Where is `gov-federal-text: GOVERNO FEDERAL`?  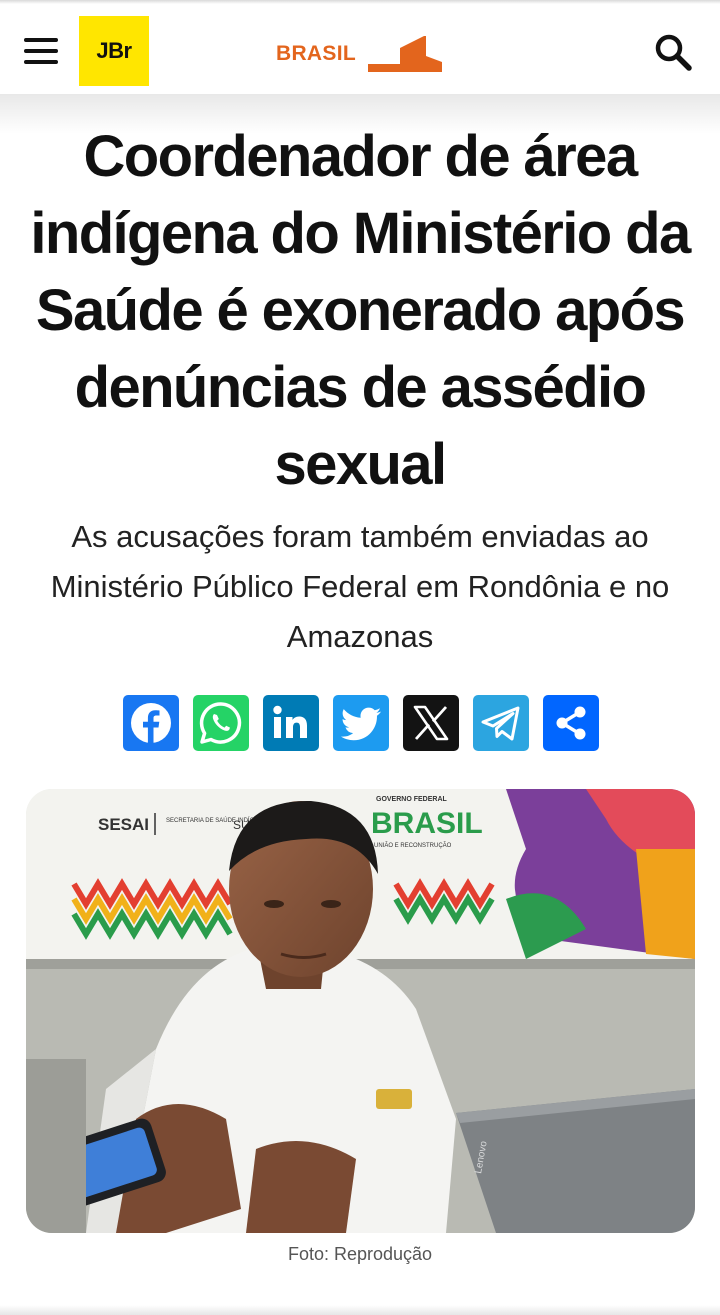 gov-federal-text: GOVERNO FEDERAL is located at coordinates (412, 799).